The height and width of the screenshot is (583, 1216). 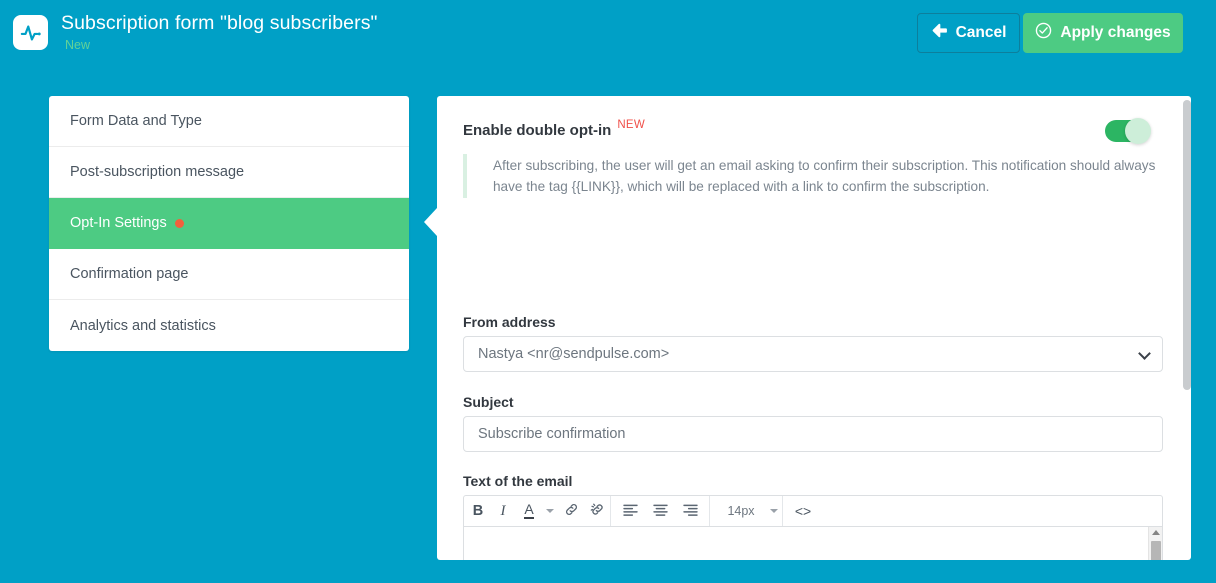 What do you see at coordinates (430, 222) in the screenshot?
I see `active-section-pointer-icon` at bounding box center [430, 222].